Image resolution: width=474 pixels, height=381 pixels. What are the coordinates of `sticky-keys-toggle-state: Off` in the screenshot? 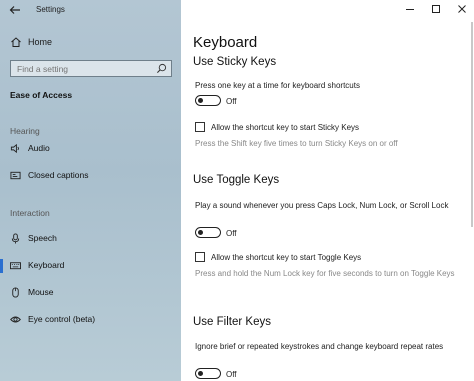 It's located at (231, 101).